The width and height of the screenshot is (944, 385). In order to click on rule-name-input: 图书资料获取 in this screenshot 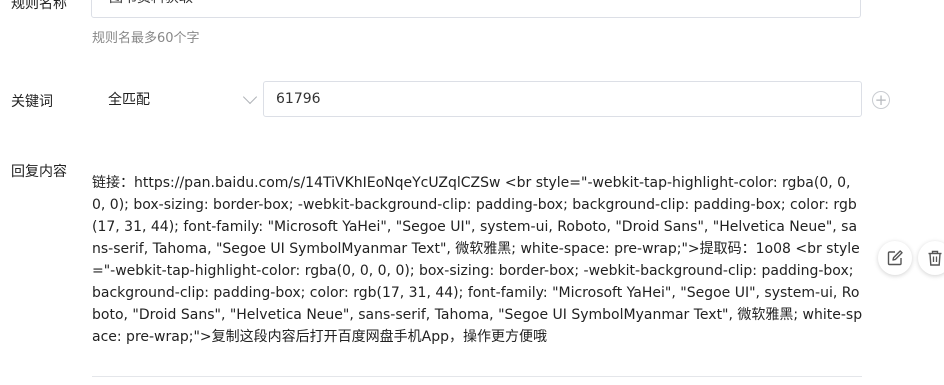, I will do `click(476, 9)`.